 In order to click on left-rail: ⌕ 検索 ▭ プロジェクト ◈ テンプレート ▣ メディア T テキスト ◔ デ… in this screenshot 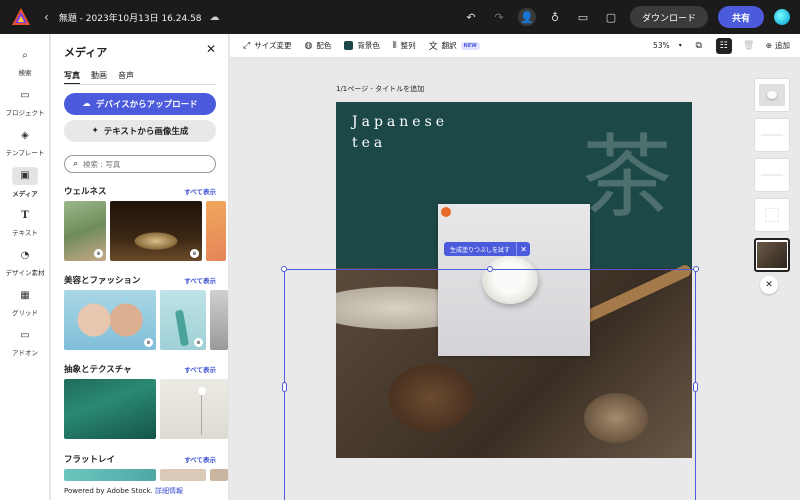, I will do `click(25, 267)`.